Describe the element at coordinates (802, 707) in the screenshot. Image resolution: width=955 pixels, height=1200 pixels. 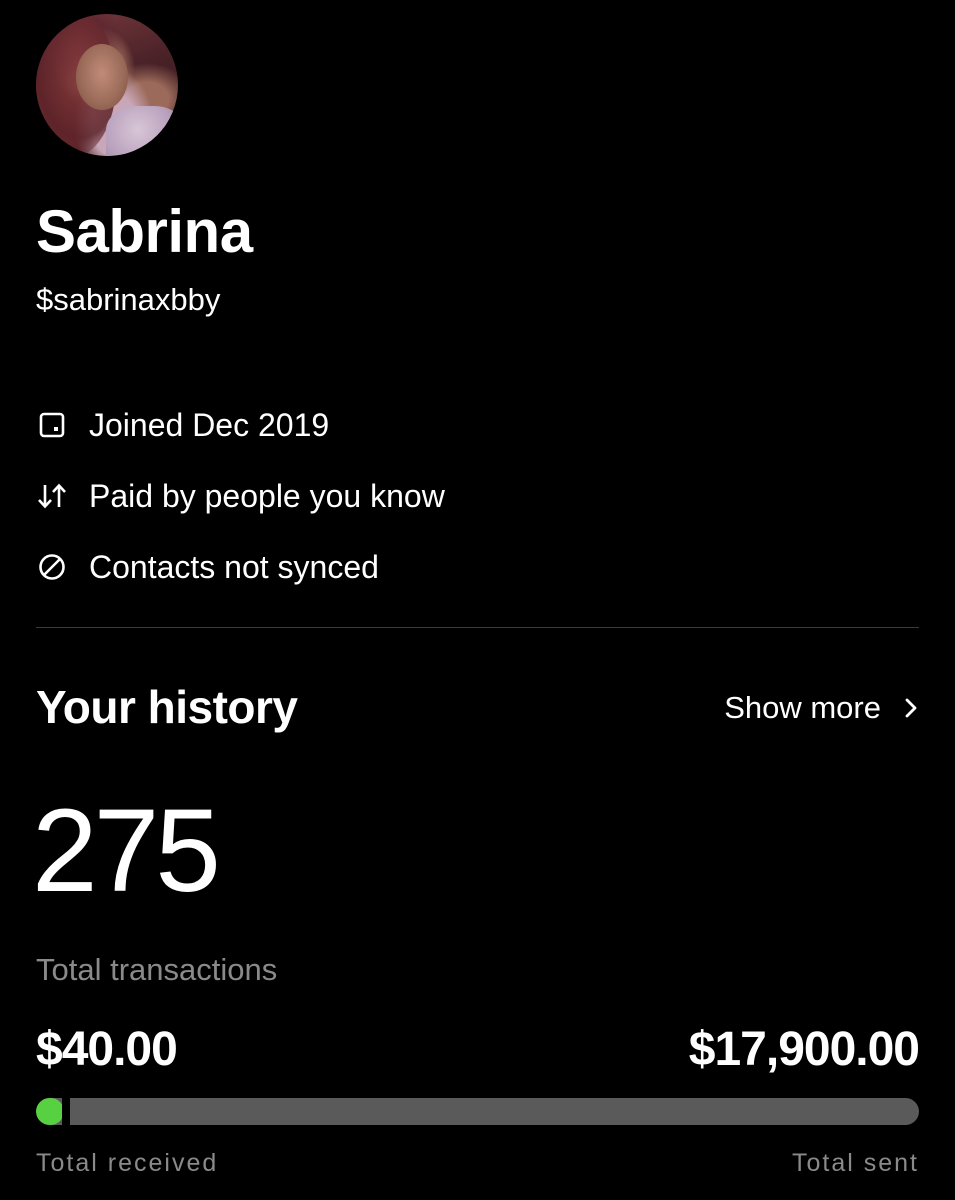
I see `show-more-label: Show more` at that location.